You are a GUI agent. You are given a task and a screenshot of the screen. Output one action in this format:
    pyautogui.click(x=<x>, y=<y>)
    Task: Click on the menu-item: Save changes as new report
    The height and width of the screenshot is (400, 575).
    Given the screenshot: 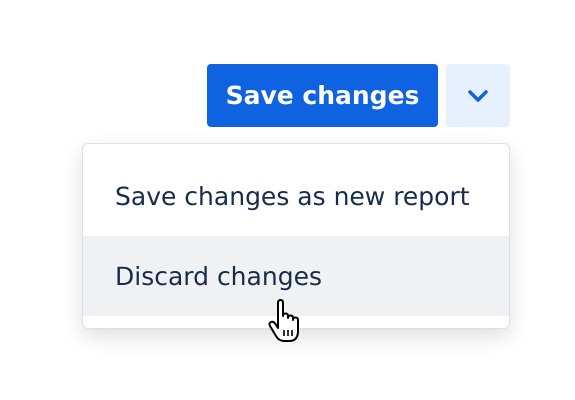 What is the action you would take?
    pyautogui.click(x=296, y=196)
    